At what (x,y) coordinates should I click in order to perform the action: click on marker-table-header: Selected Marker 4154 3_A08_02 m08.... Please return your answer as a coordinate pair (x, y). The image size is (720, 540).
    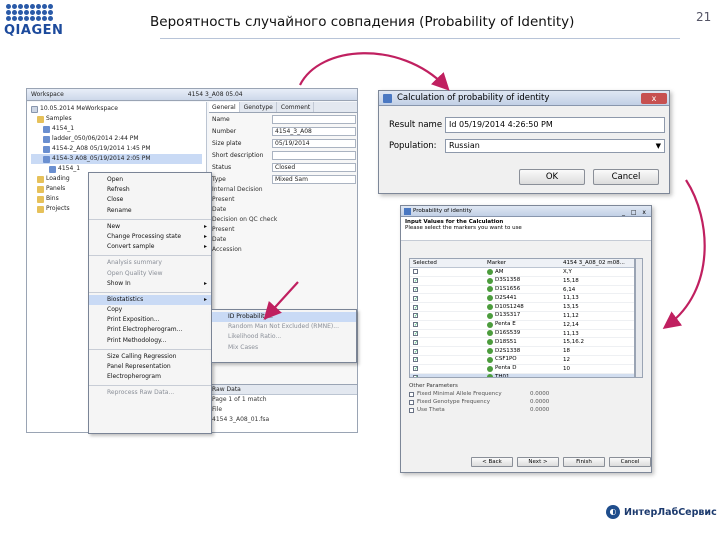
    Looking at the image, I should click on (522, 263).